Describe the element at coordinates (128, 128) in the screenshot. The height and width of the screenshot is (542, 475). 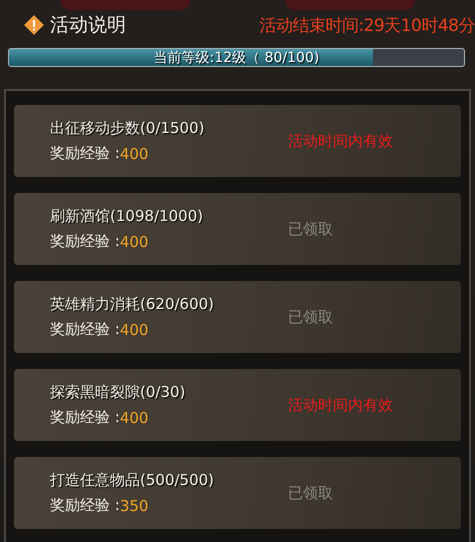
I see `task-name: 出征移动步数(0/1500)` at that location.